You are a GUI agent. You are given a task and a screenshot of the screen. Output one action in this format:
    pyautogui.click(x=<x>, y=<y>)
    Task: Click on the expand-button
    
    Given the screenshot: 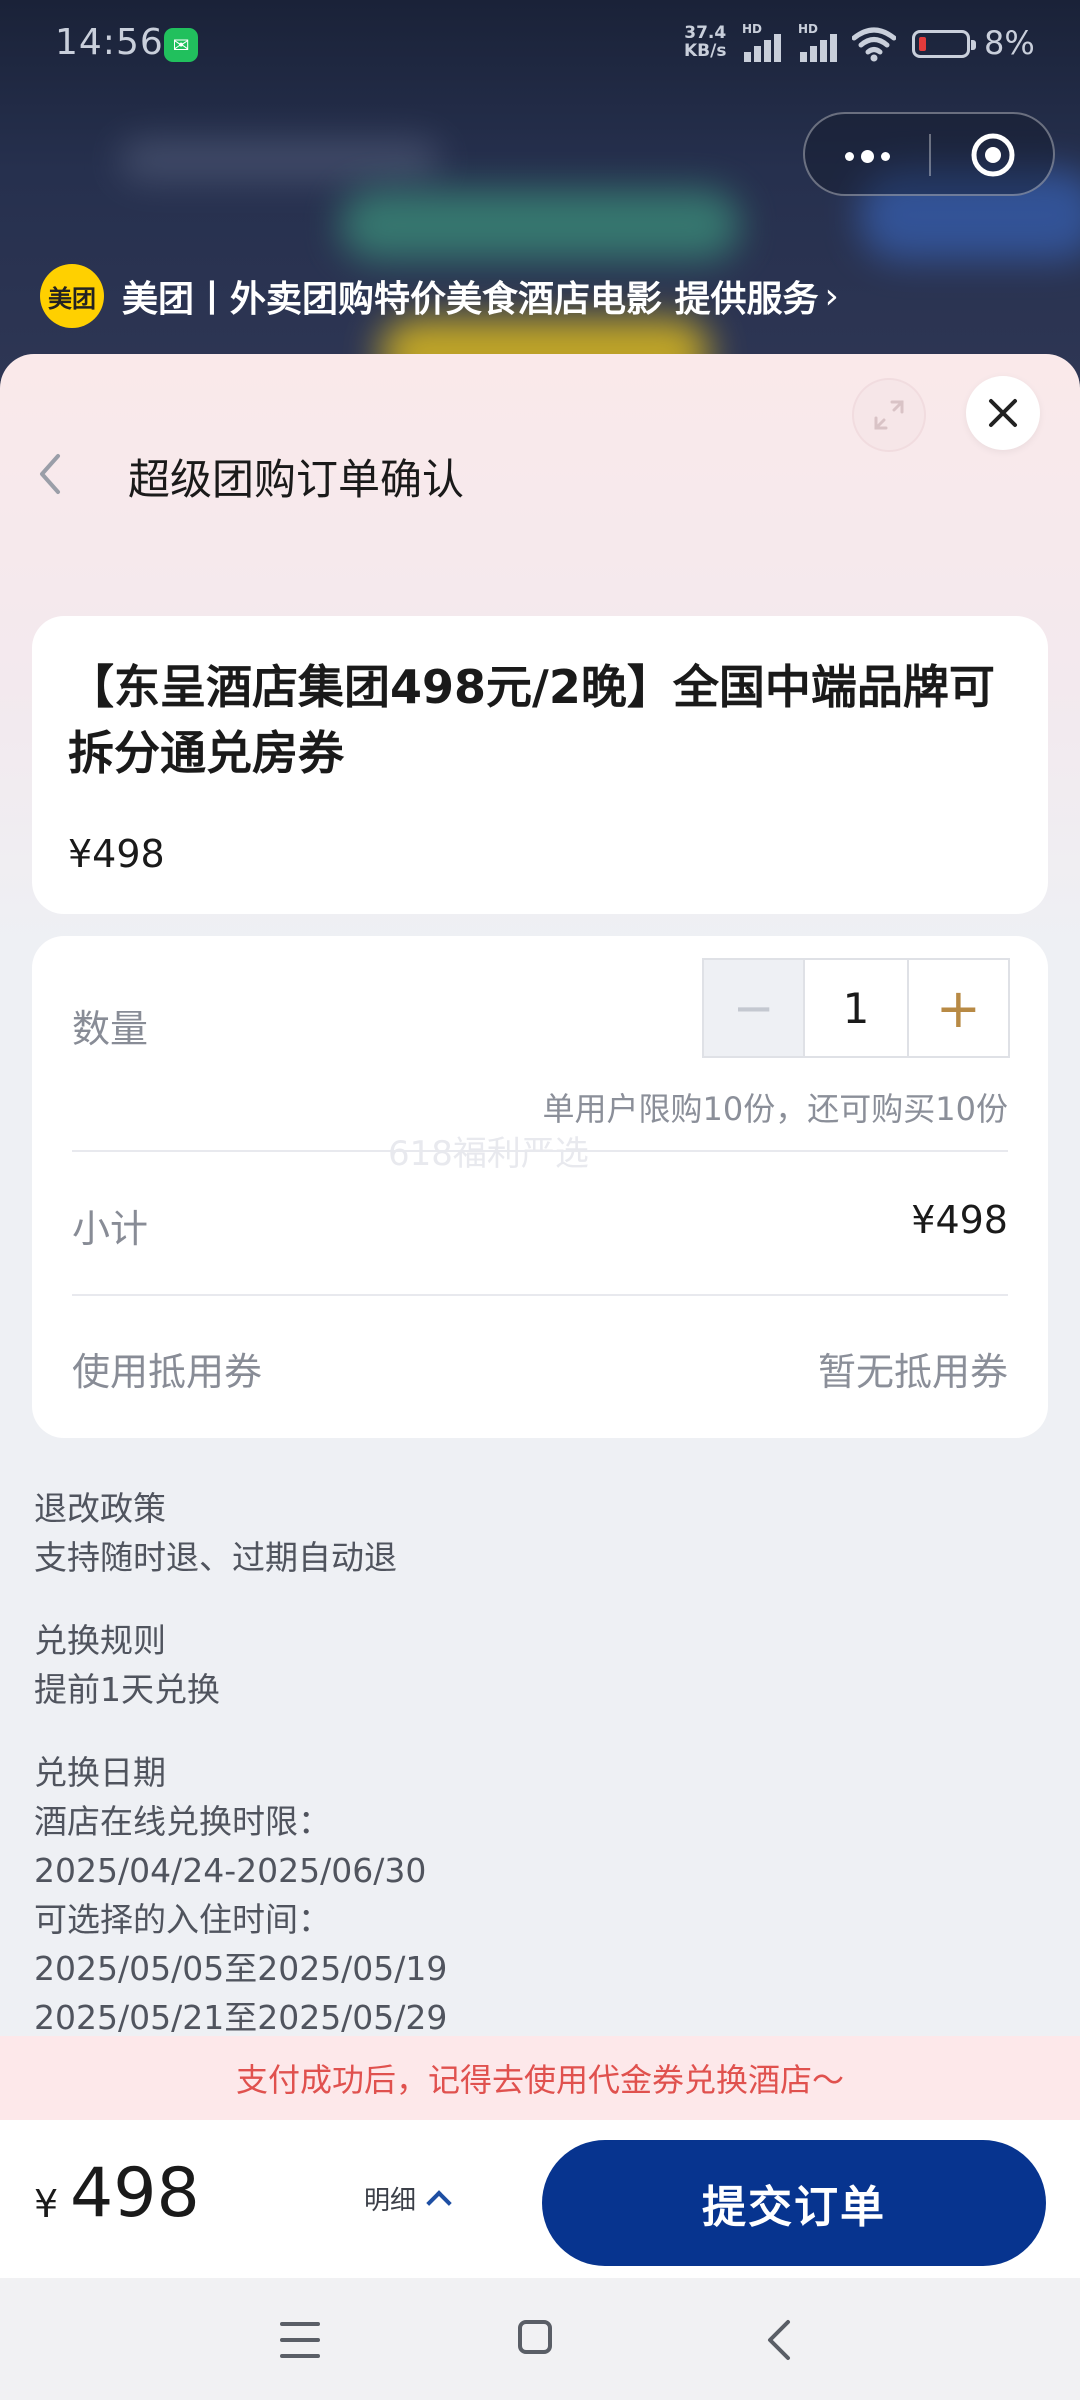 What is the action you would take?
    pyautogui.click(x=889, y=415)
    